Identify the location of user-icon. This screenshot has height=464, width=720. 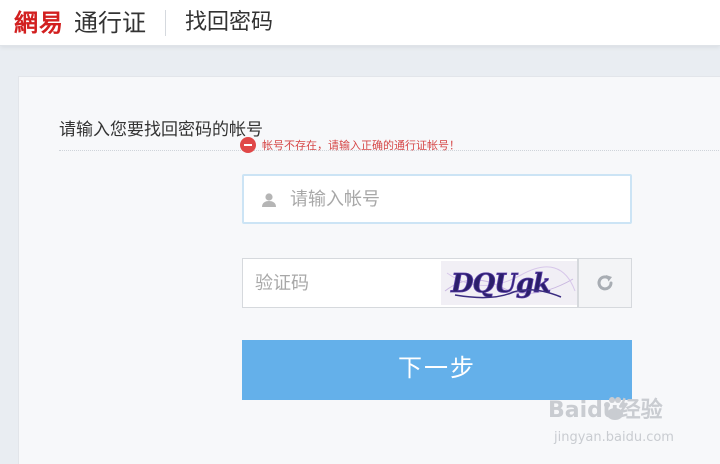
(269, 200).